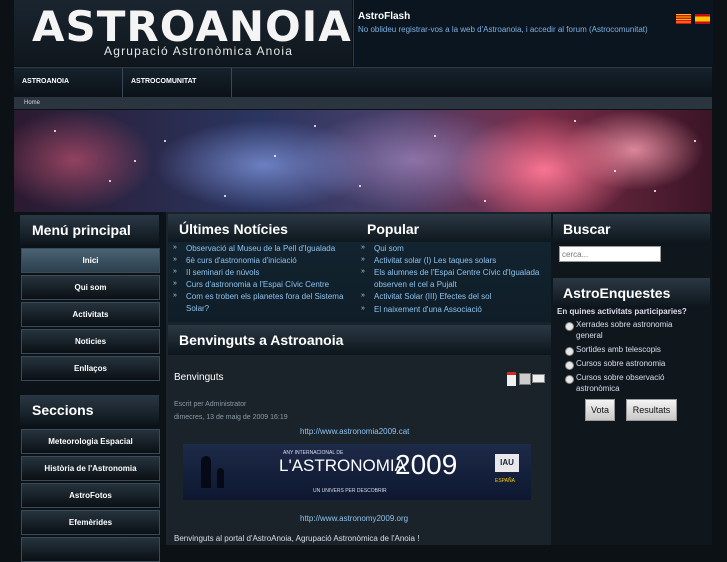 The height and width of the screenshot is (562, 727). What do you see at coordinates (354, 518) in the screenshot?
I see `link-astronomy2009-org: http://www.astronomy2009.org` at bounding box center [354, 518].